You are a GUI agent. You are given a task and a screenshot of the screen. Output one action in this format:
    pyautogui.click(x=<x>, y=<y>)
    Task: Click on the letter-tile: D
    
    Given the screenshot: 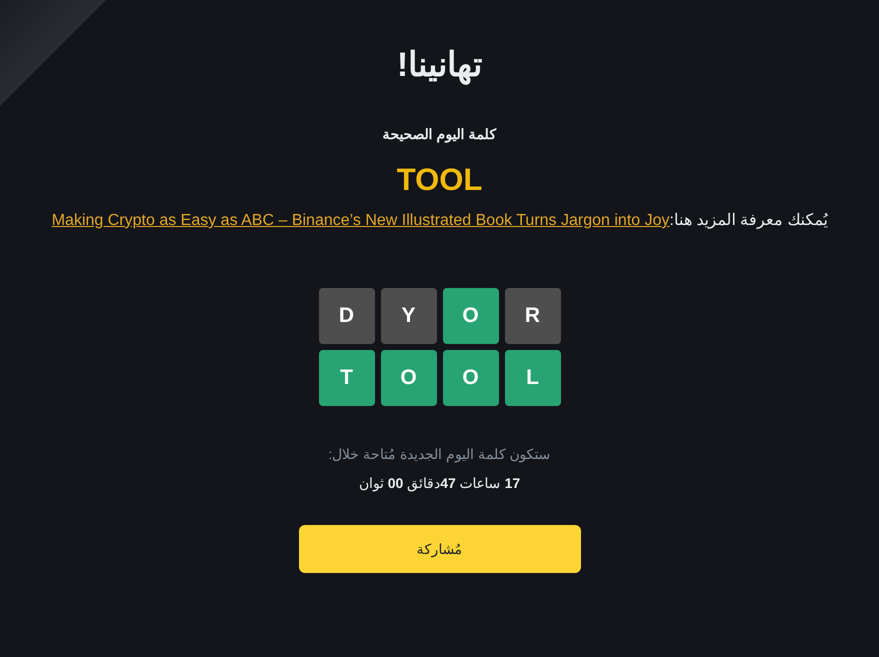 What is the action you would take?
    pyautogui.click(x=346, y=316)
    